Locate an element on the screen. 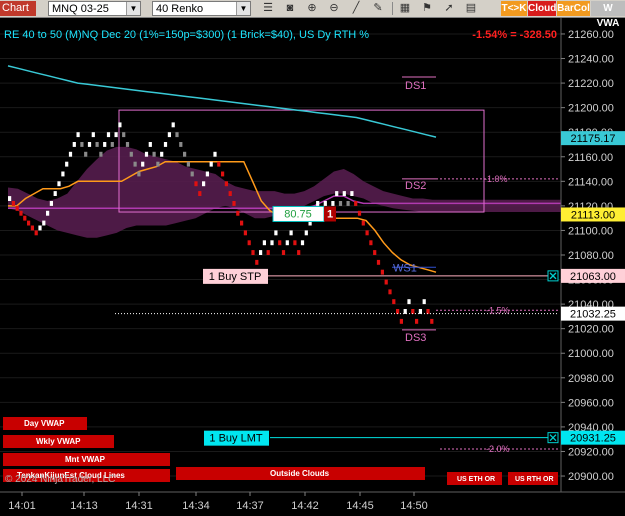 The width and height of the screenshot is (625, 516). outside-clouds-label: Outside Clouds is located at coordinates (300, 473).